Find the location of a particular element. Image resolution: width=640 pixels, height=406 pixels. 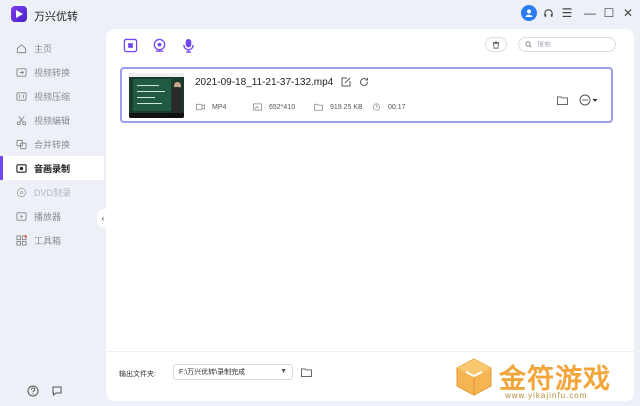

app-logo is located at coordinates (19, 14).